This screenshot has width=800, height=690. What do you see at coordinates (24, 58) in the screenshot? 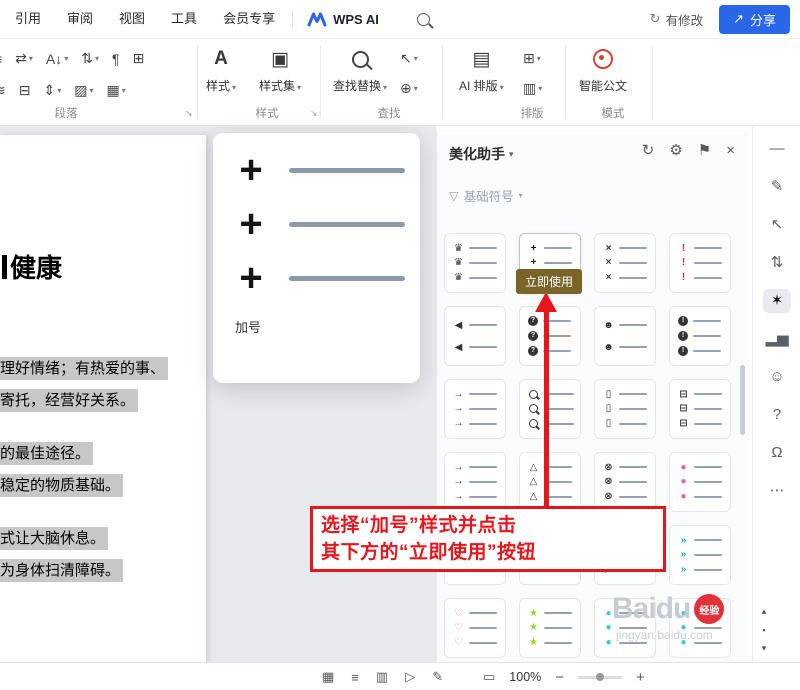
I see `ribbon-icon-button: ⇄ ▾` at bounding box center [24, 58].